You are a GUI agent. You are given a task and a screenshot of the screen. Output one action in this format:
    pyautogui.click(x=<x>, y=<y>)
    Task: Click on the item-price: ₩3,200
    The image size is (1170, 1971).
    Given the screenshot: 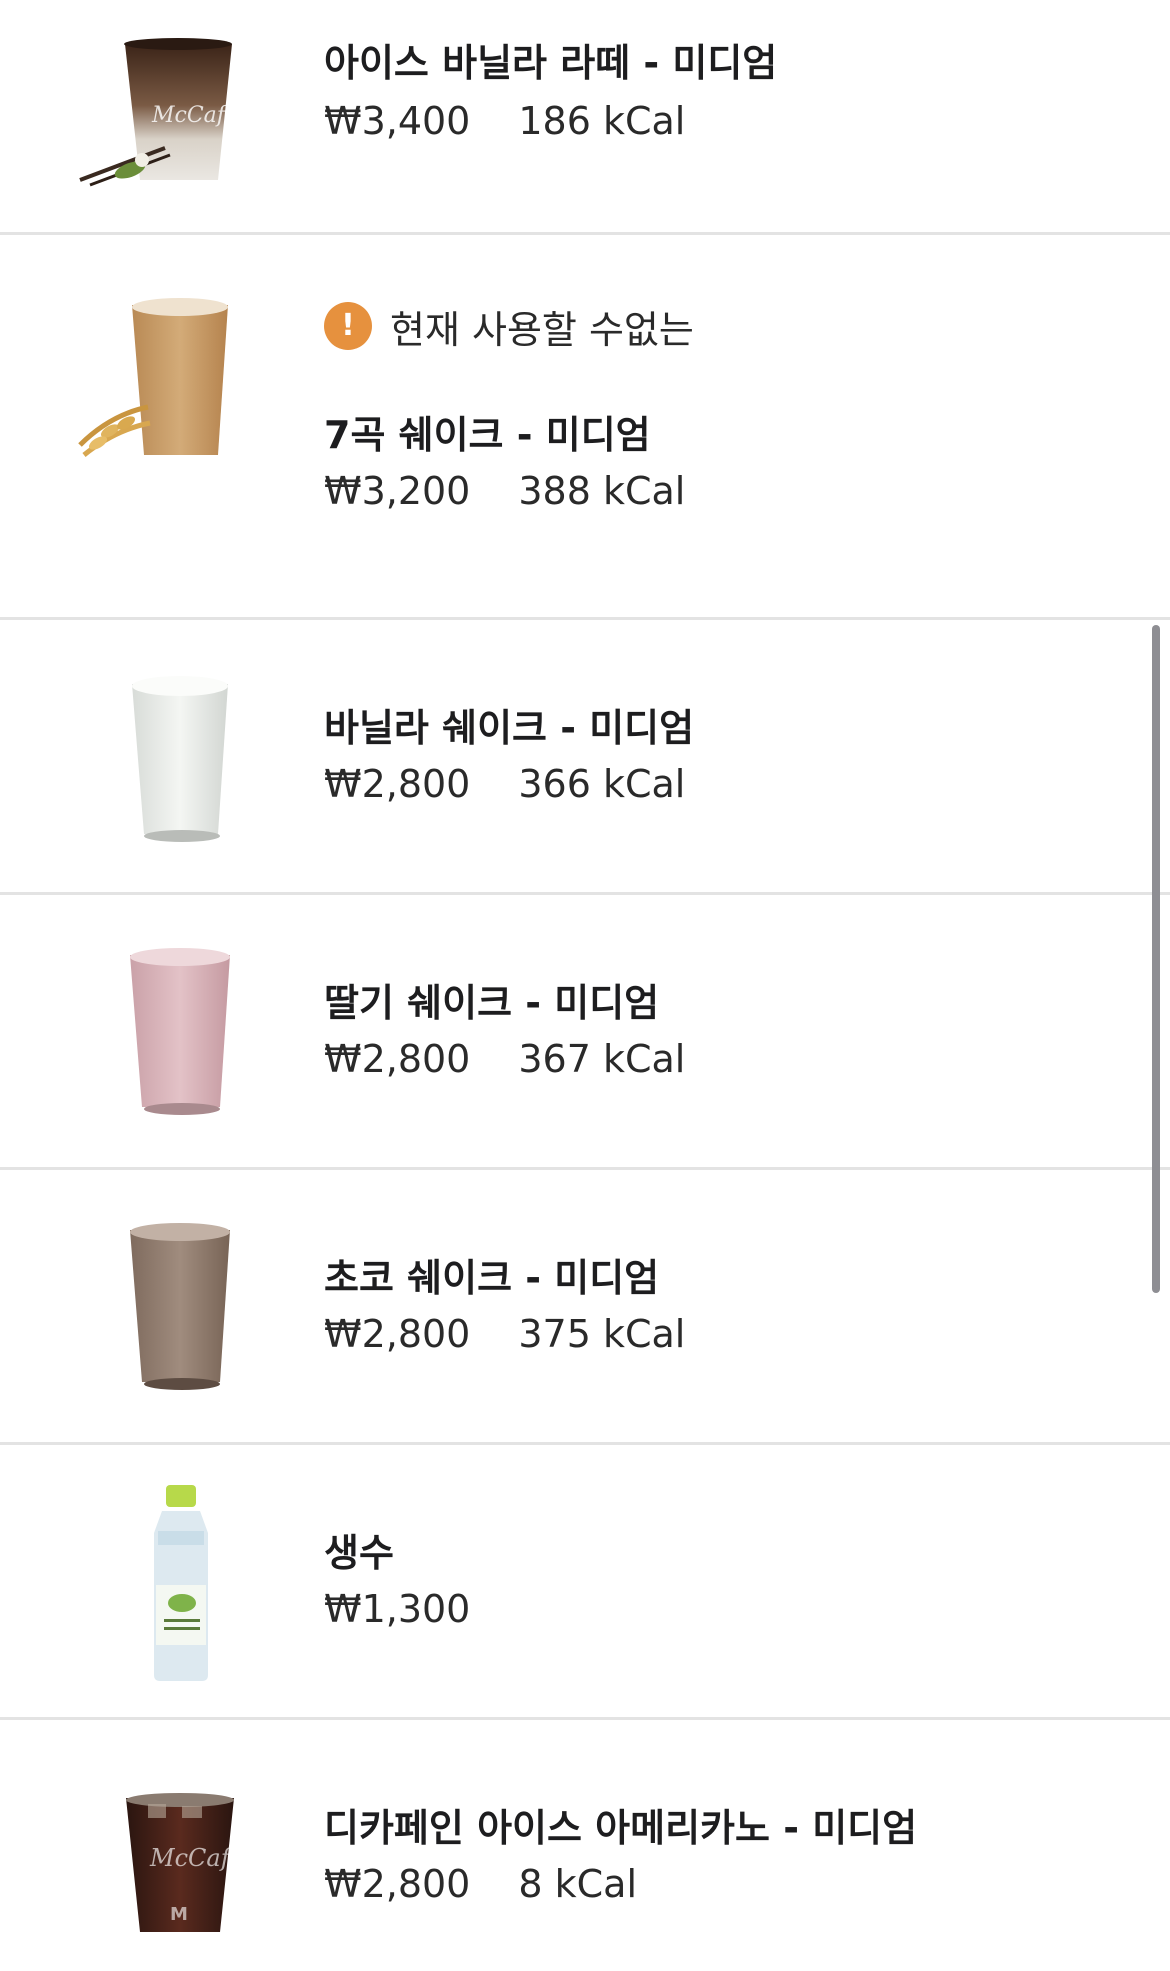 What is the action you would take?
    pyautogui.click(x=397, y=491)
    